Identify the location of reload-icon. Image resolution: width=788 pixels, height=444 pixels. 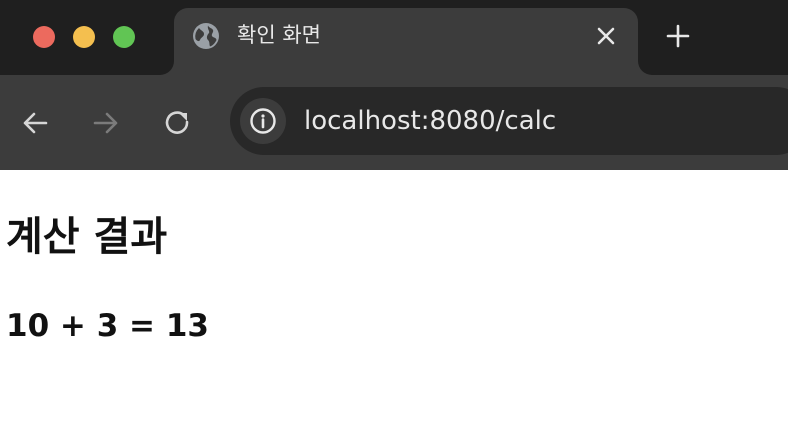
(178, 123).